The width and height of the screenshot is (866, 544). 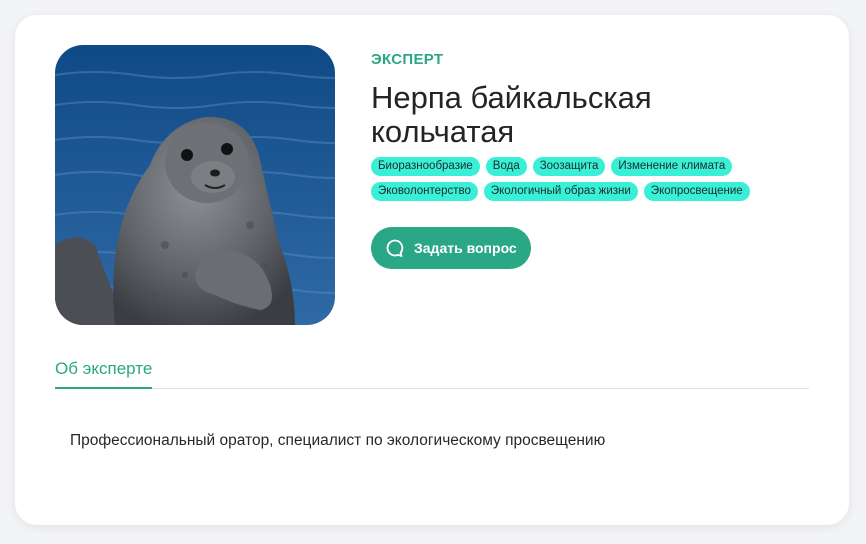 What do you see at coordinates (395, 248) in the screenshot?
I see `chat-bubble-icon` at bounding box center [395, 248].